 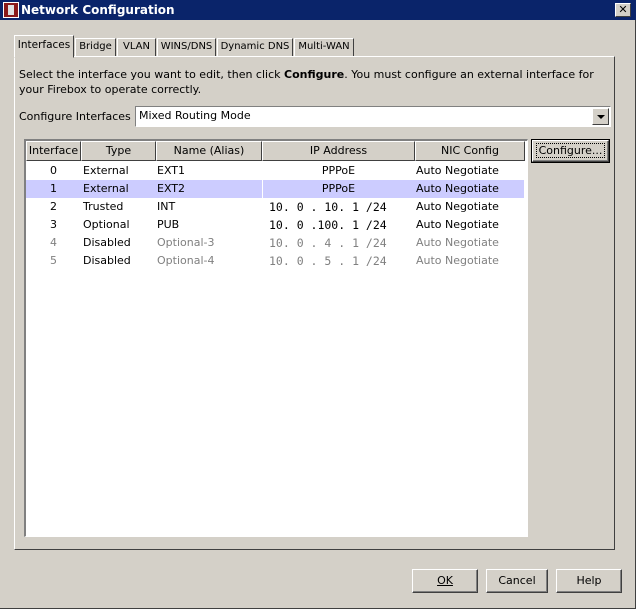 I want to click on cell-interface: 1, so click(x=53, y=188).